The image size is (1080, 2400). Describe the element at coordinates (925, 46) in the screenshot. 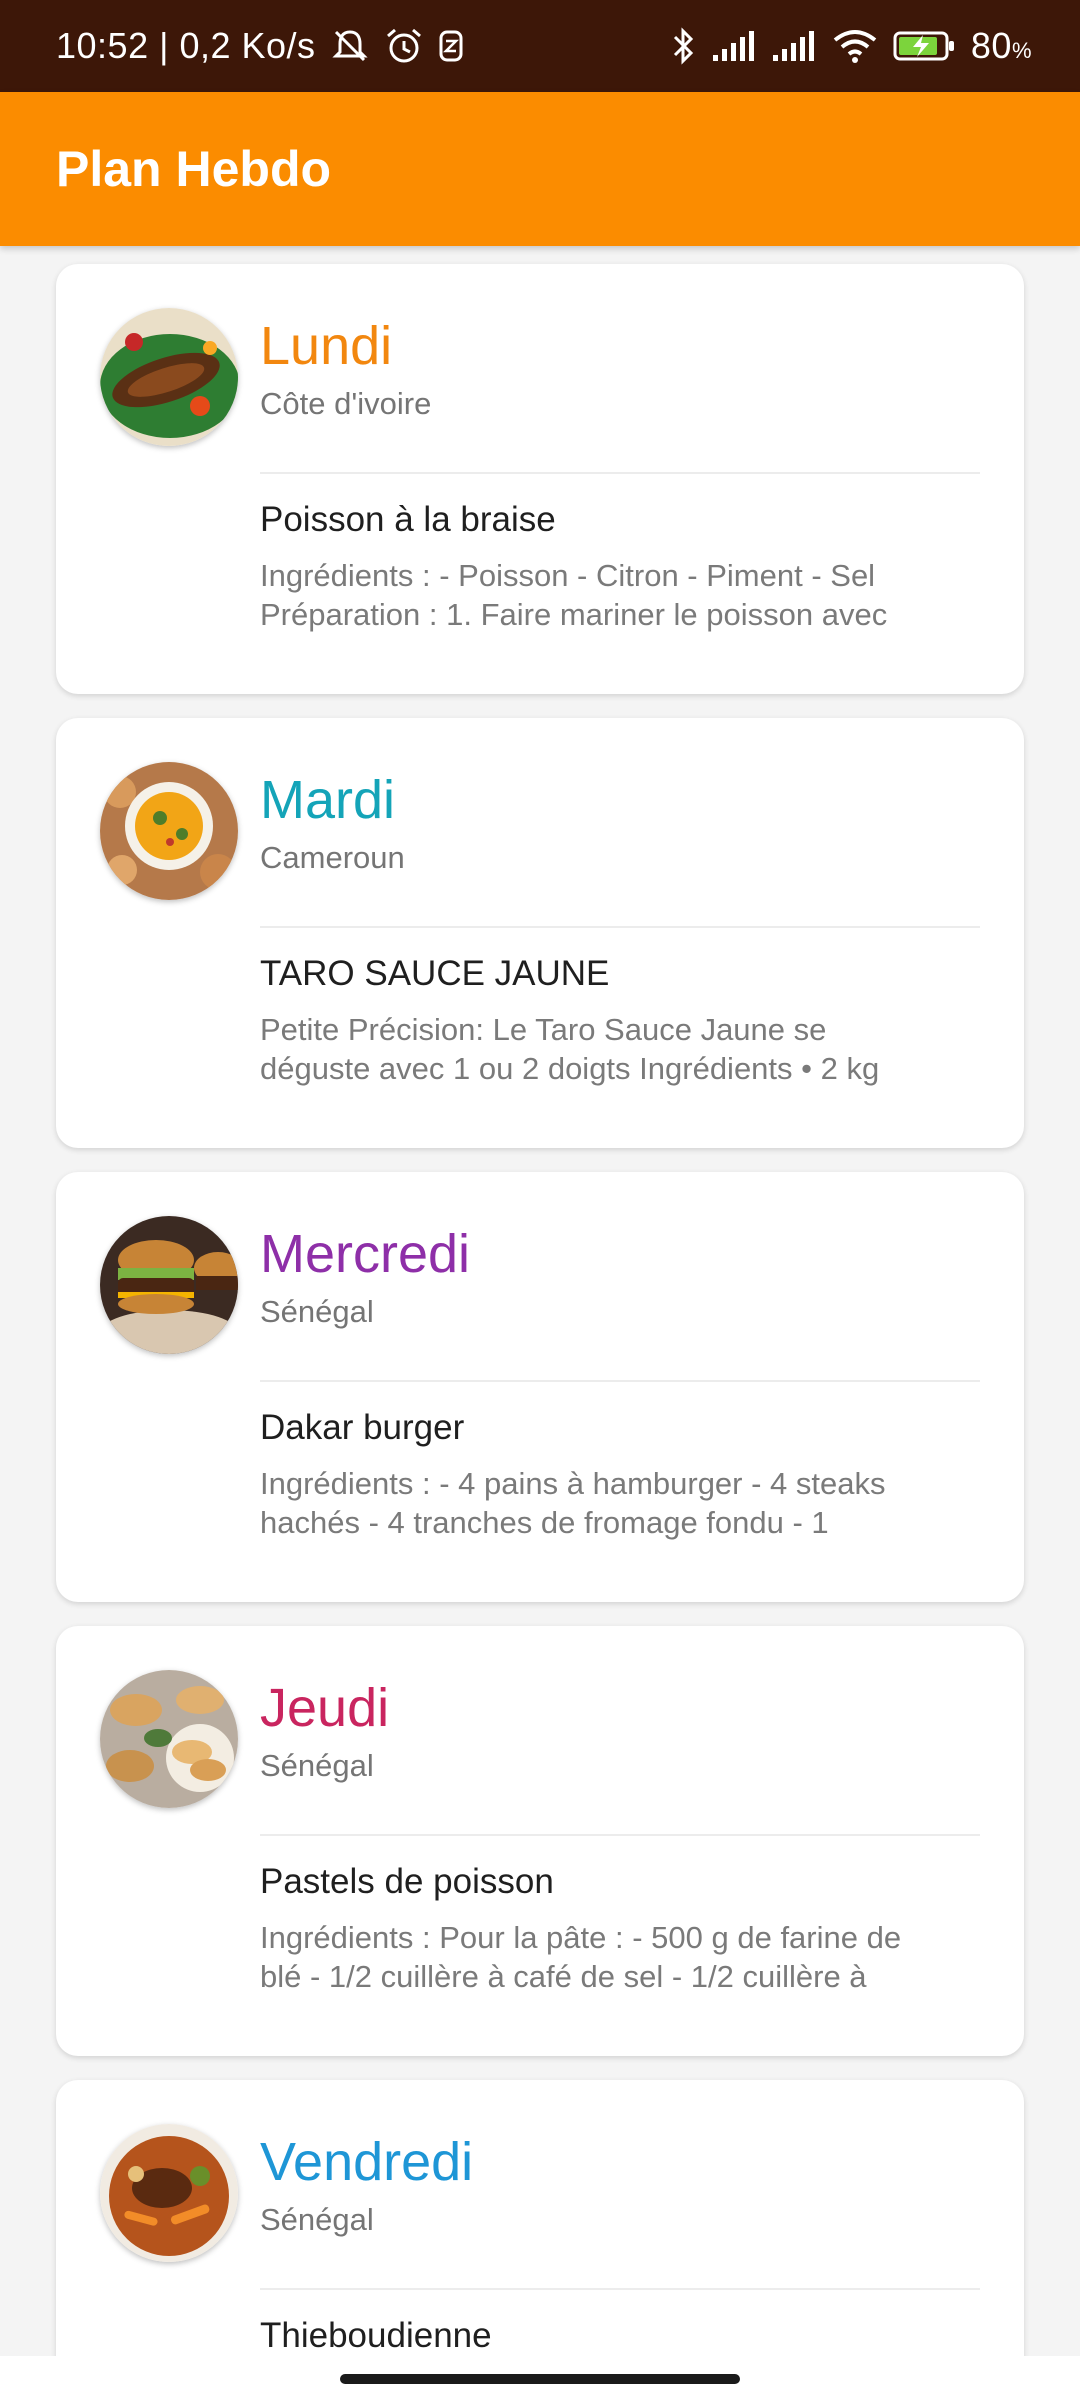

I see `battery-charging-icon` at that location.